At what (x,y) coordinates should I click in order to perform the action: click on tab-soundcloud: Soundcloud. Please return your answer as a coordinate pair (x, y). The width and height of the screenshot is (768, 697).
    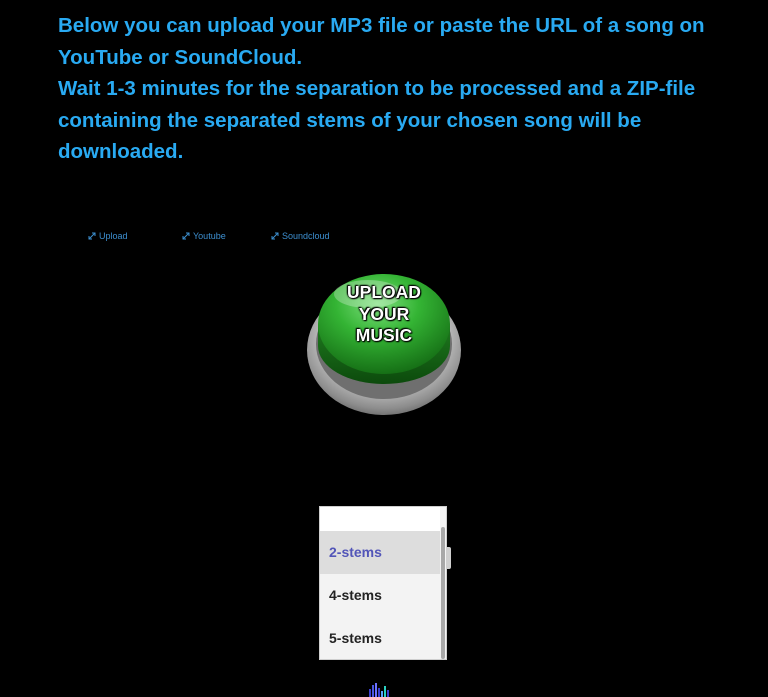
    Looking at the image, I should click on (300, 236).